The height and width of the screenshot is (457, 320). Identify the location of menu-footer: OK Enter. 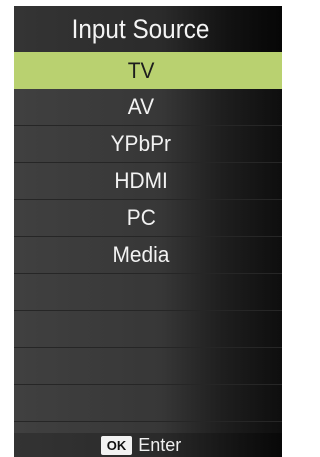
(148, 445).